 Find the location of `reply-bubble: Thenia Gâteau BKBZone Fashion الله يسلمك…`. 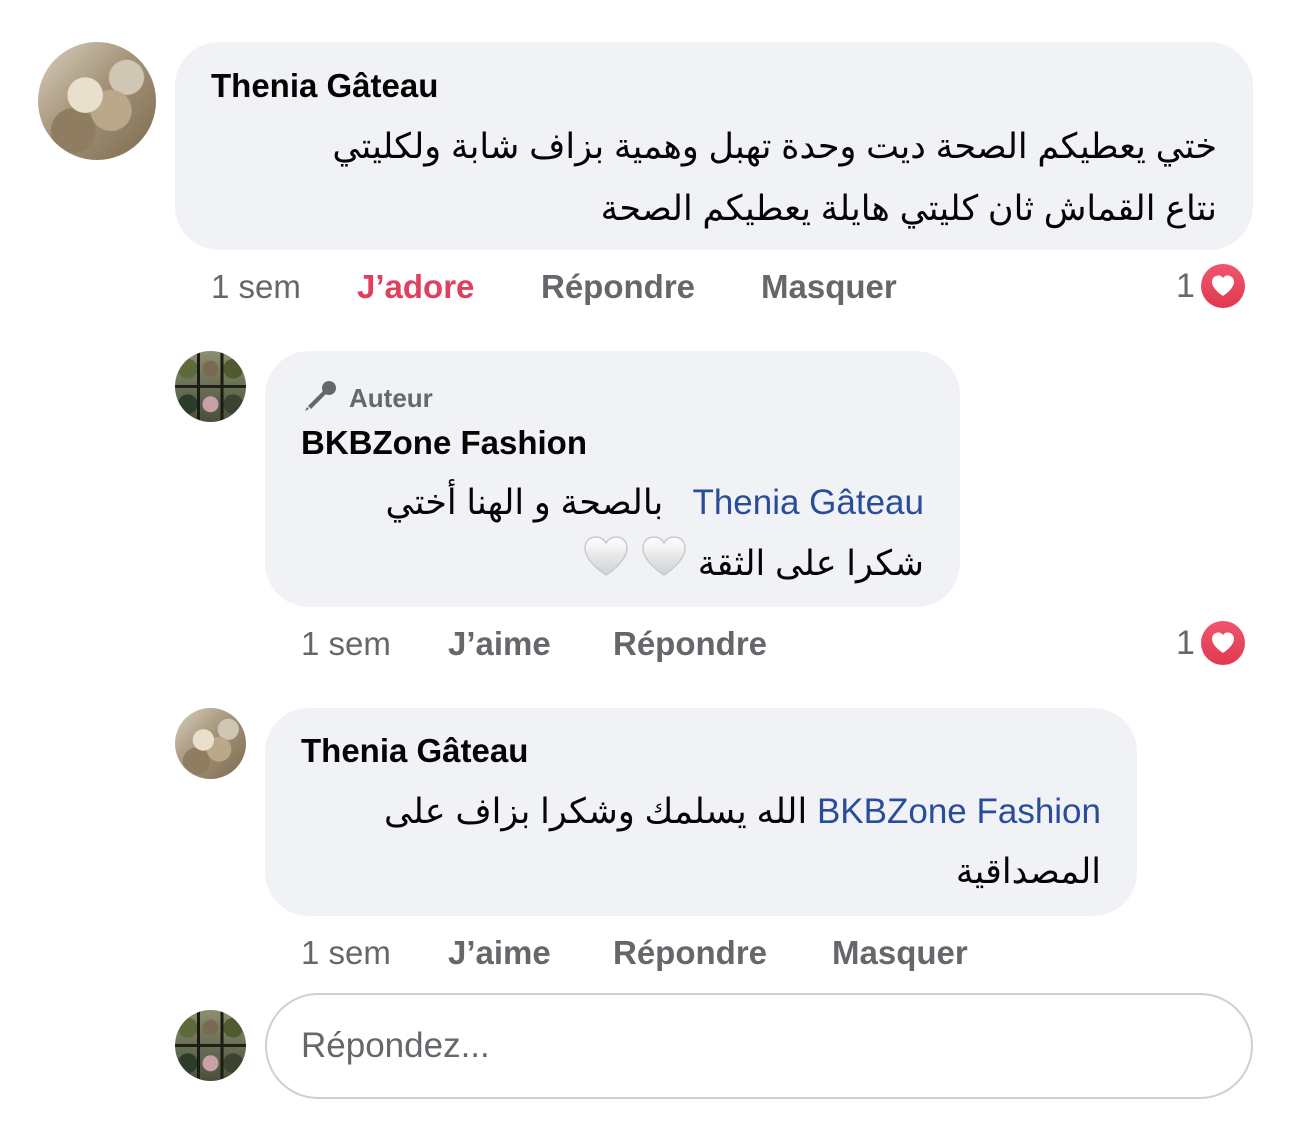

reply-bubble: Thenia Gâteau BKBZone Fashion الله يسلمك… is located at coordinates (701, 812).